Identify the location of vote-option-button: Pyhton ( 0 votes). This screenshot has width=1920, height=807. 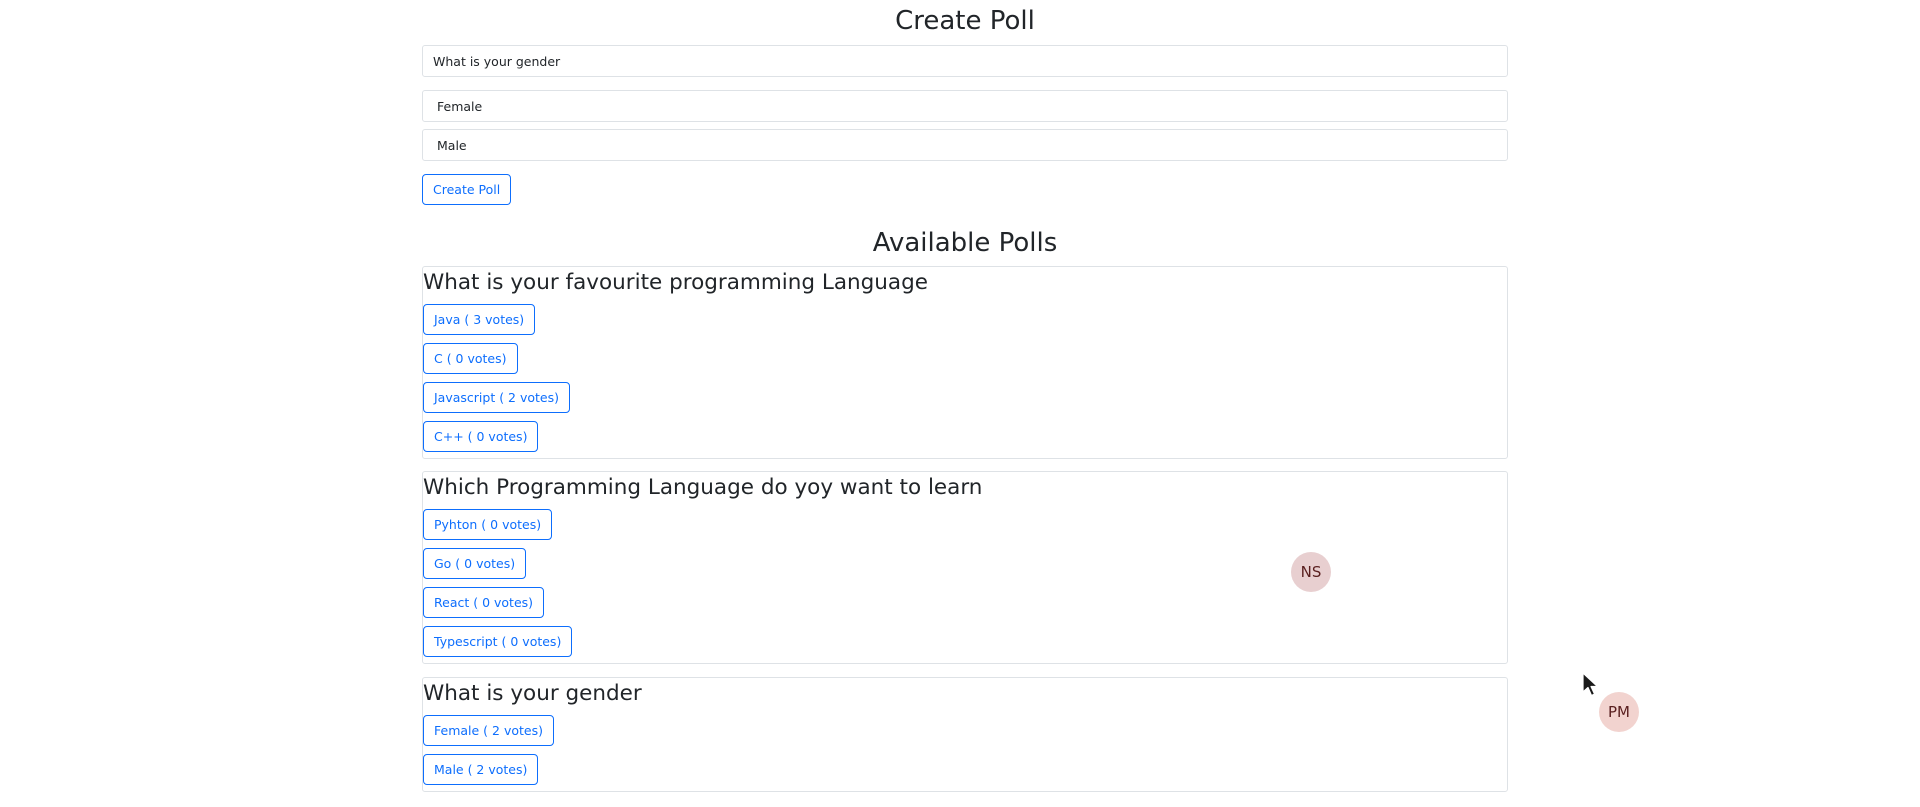
(488, 524).